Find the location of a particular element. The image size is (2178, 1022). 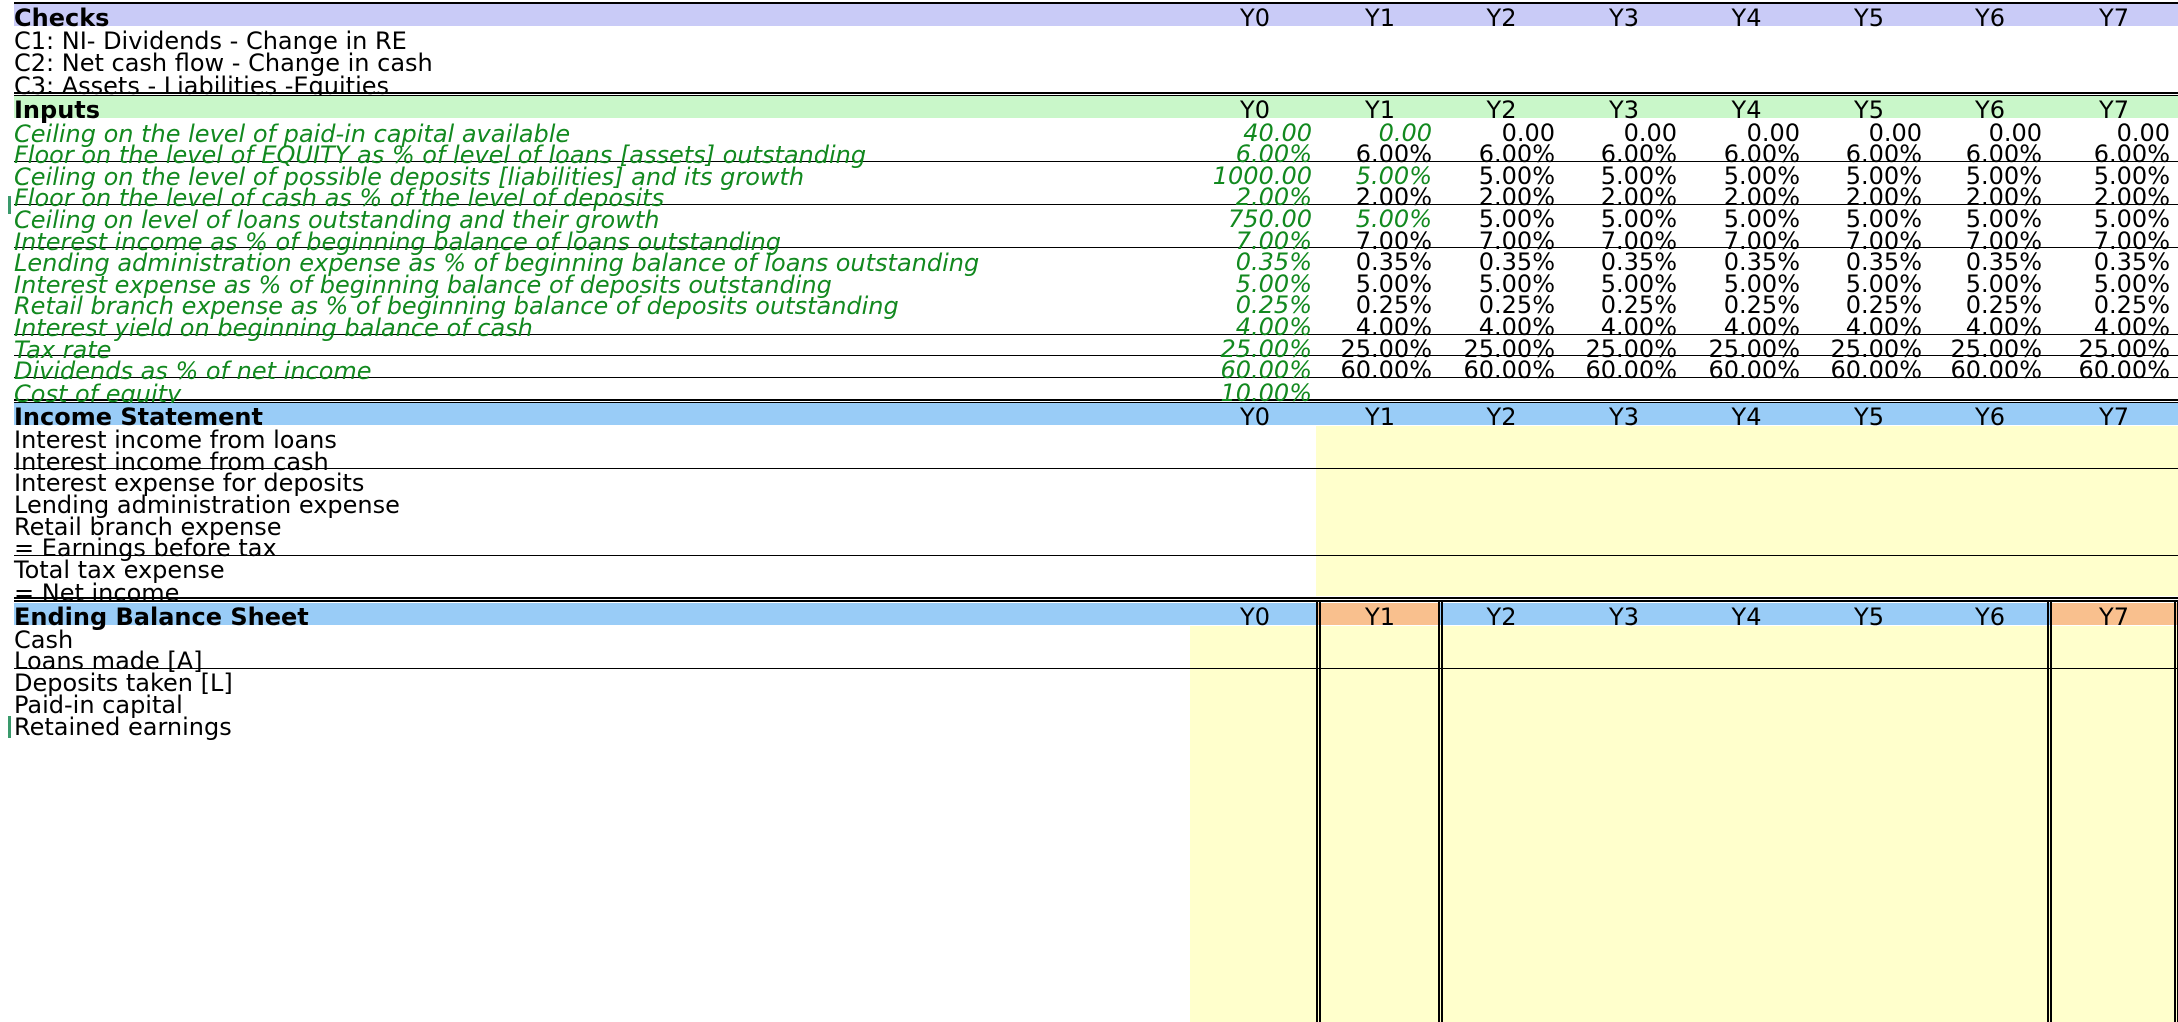

input-y0-value: 750.00 is located at coordinates (1255, 219).